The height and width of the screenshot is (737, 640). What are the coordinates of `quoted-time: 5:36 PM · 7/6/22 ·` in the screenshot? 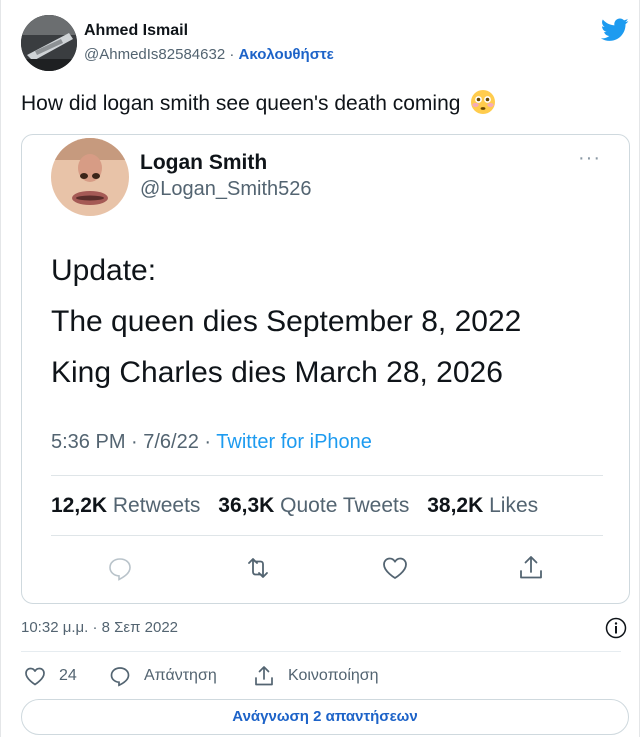 It's located at (133, 442).